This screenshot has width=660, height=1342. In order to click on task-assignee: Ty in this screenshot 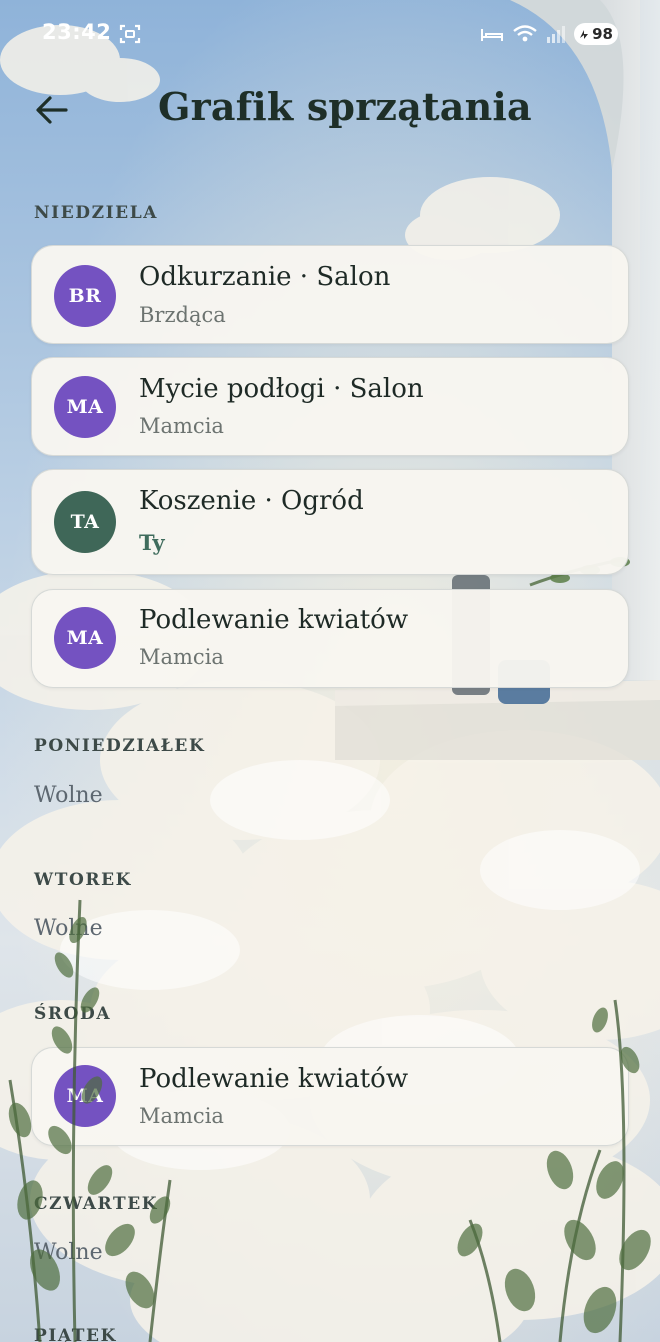, I will do `click(152, 542)`.